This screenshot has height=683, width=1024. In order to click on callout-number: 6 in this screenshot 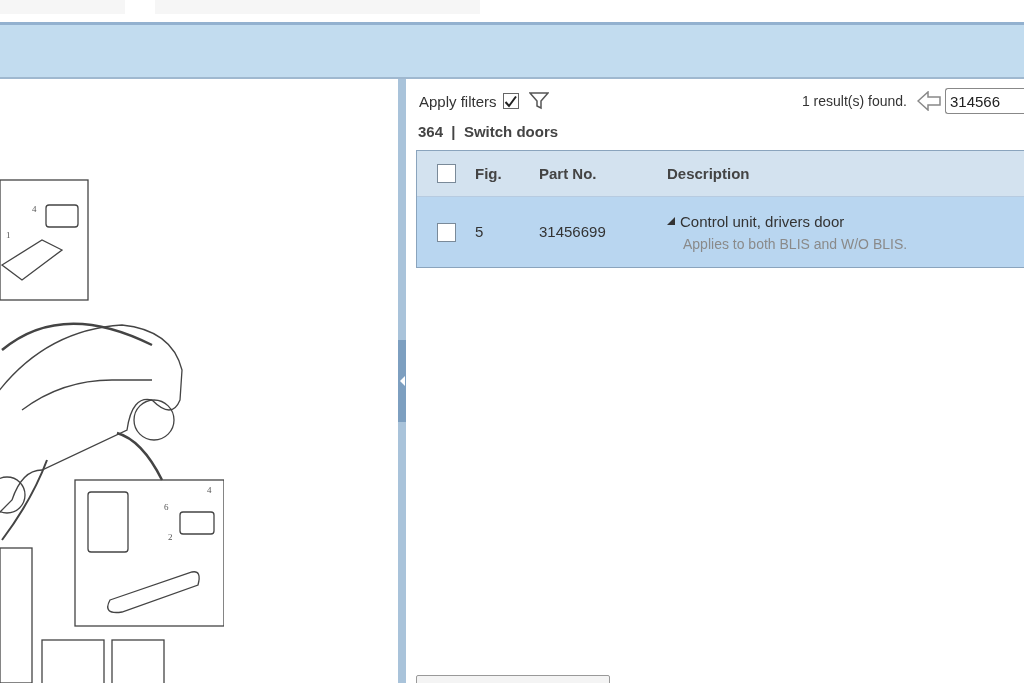, I will do `click(166, 507)`.